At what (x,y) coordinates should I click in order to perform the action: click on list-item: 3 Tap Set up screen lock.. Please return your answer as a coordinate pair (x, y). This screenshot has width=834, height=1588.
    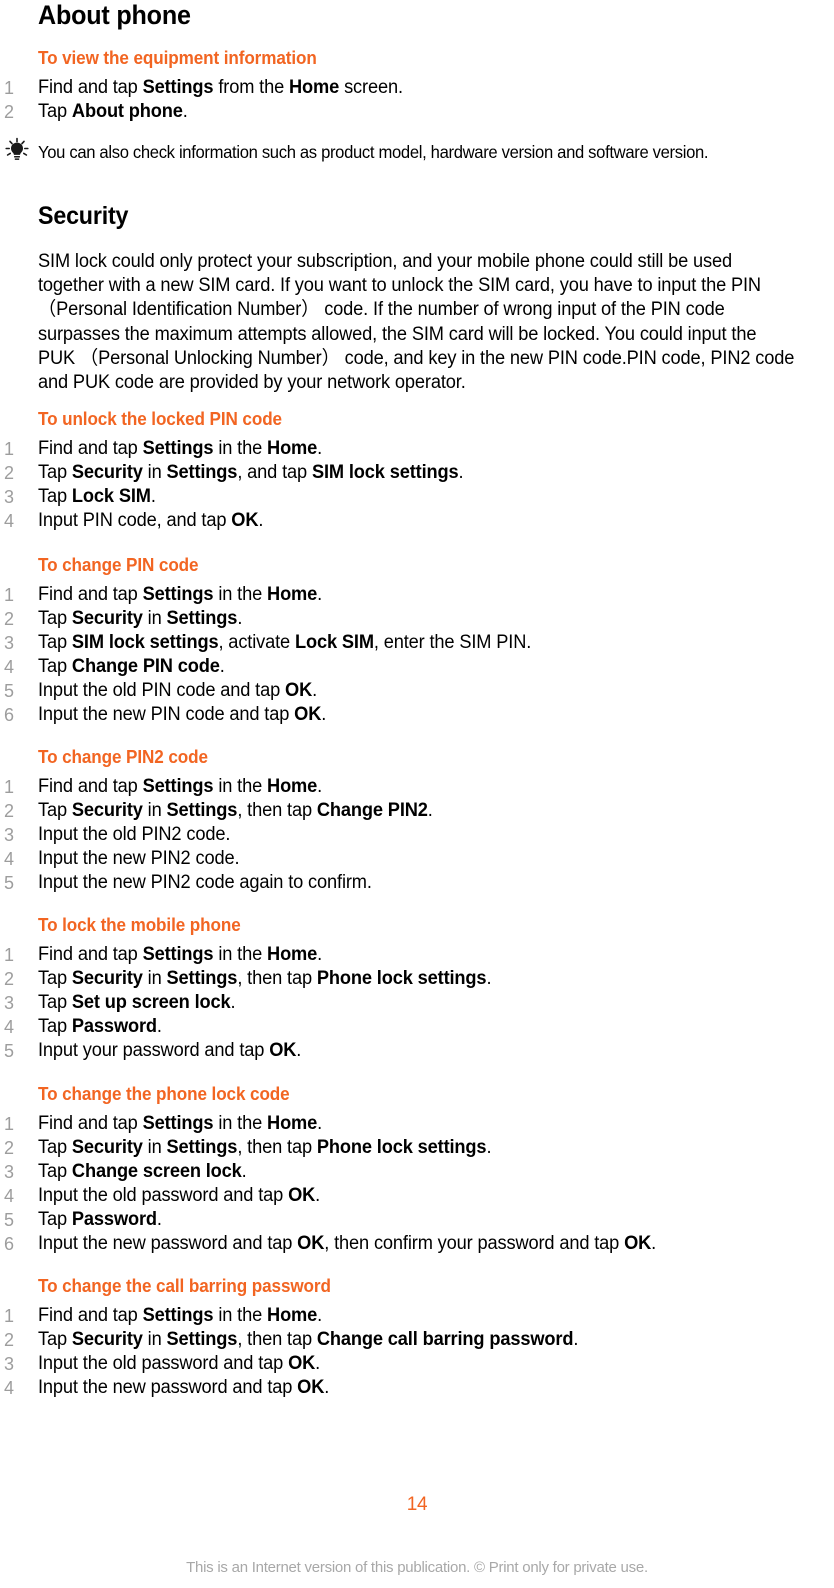
    Looking at the image, I should click on (417, 1003).